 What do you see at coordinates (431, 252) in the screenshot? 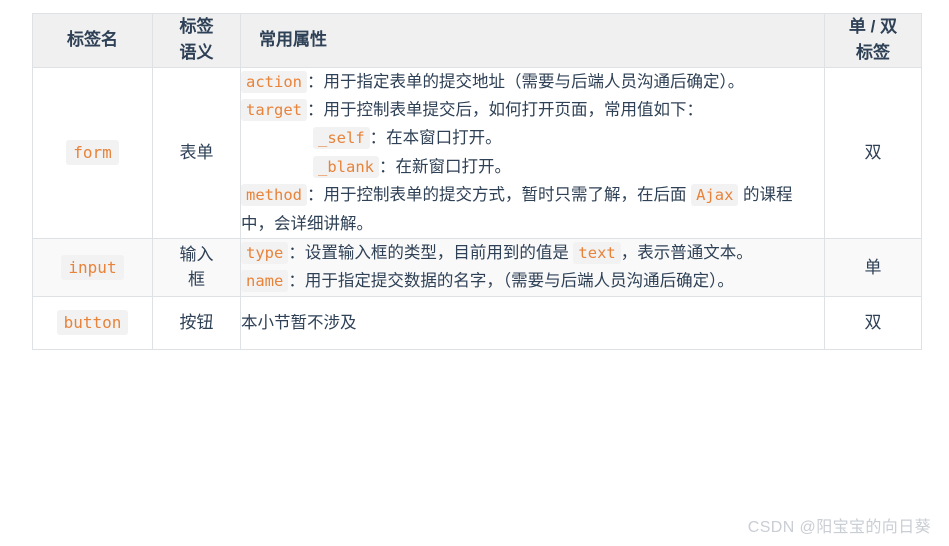
I see `attribute-text: ：设置输入框的类型，目前用到的值是` at bounding box center [431, 252].